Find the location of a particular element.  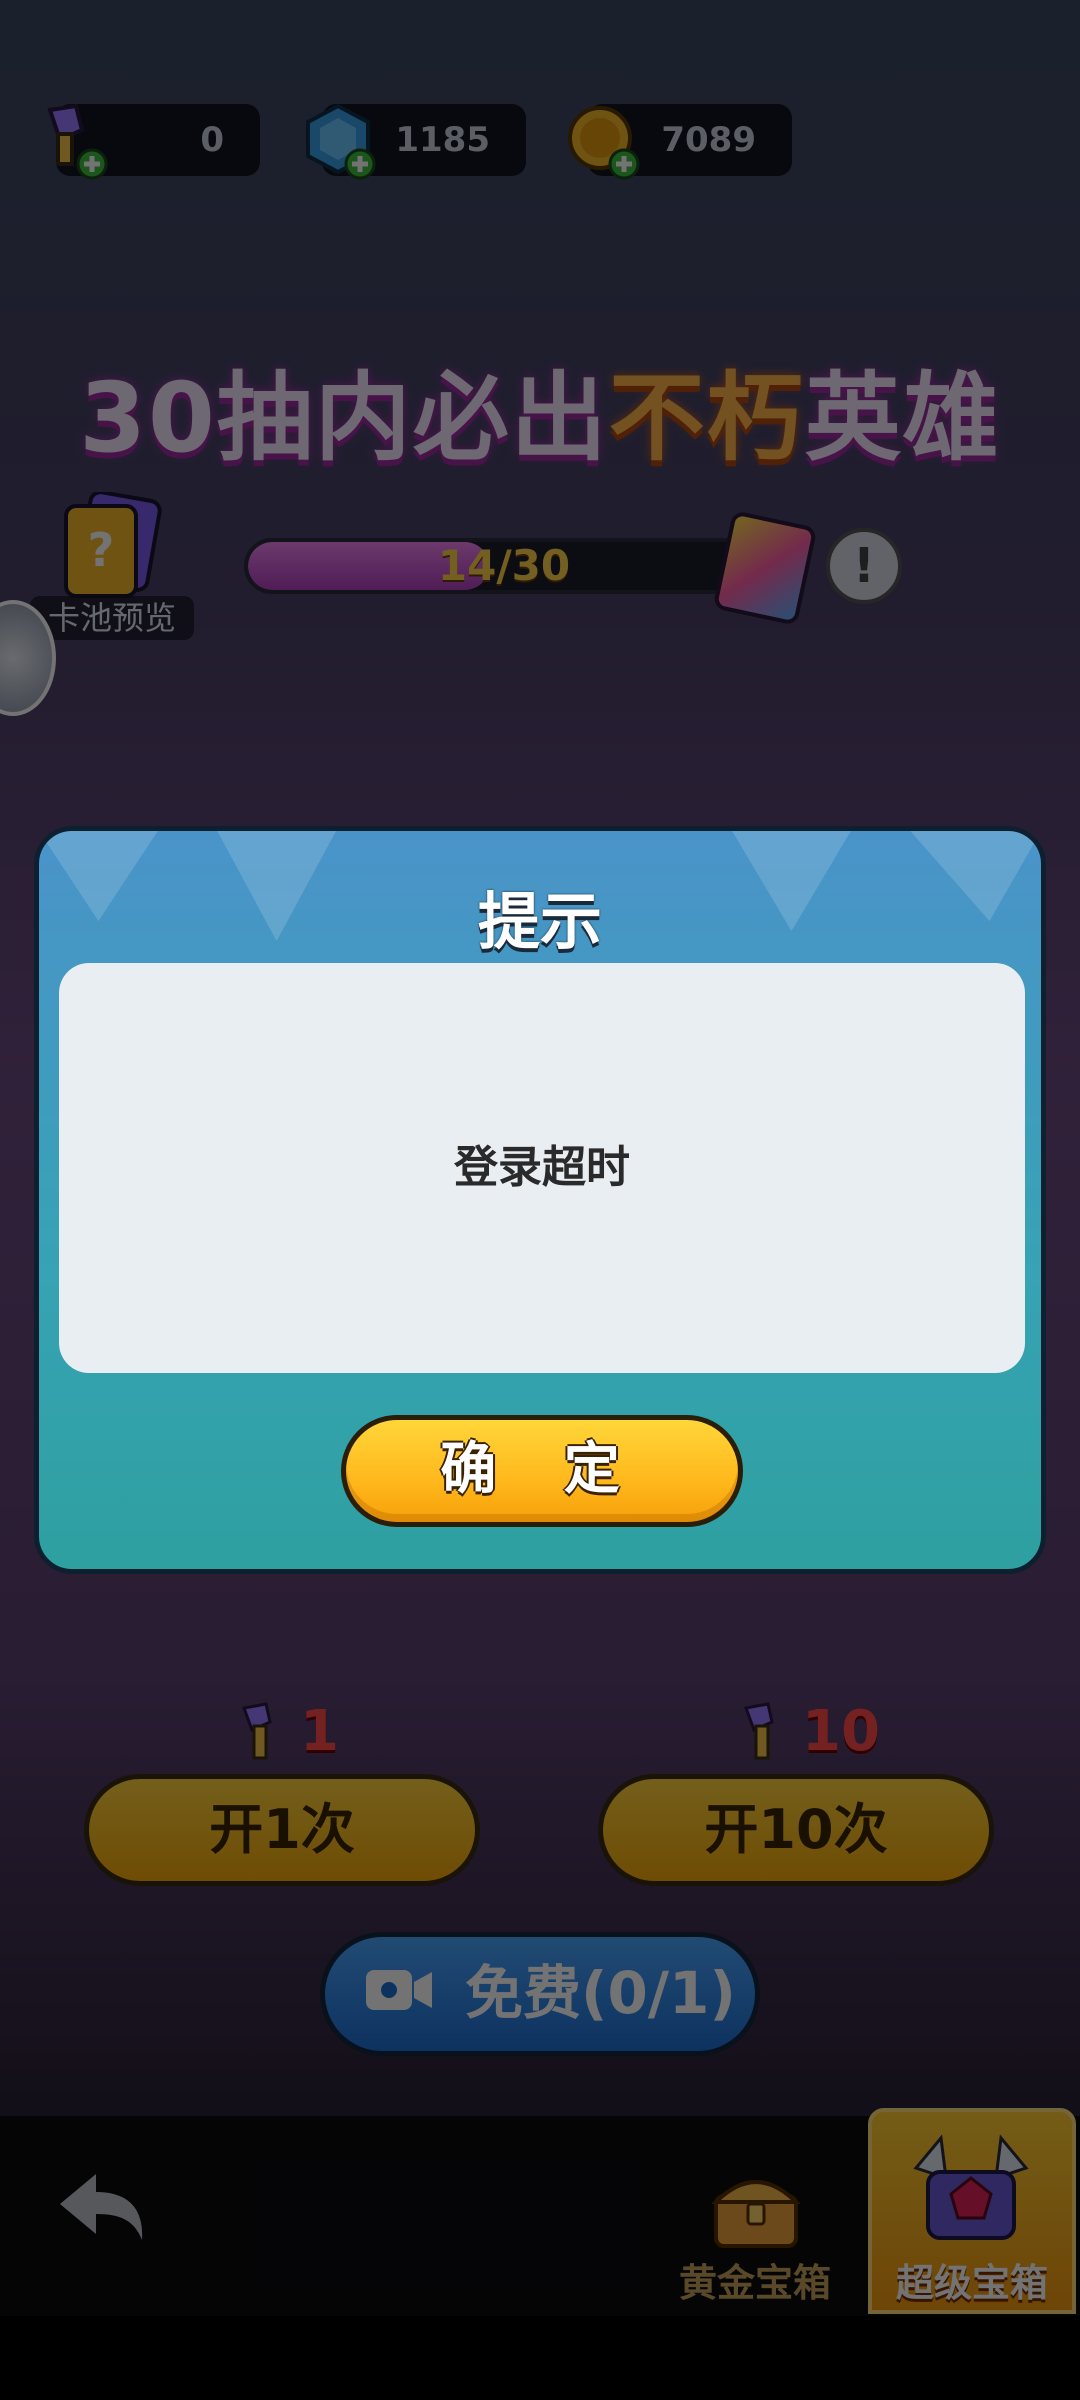

headline-highlight: 不朽 is located at coordinates (706, 418).